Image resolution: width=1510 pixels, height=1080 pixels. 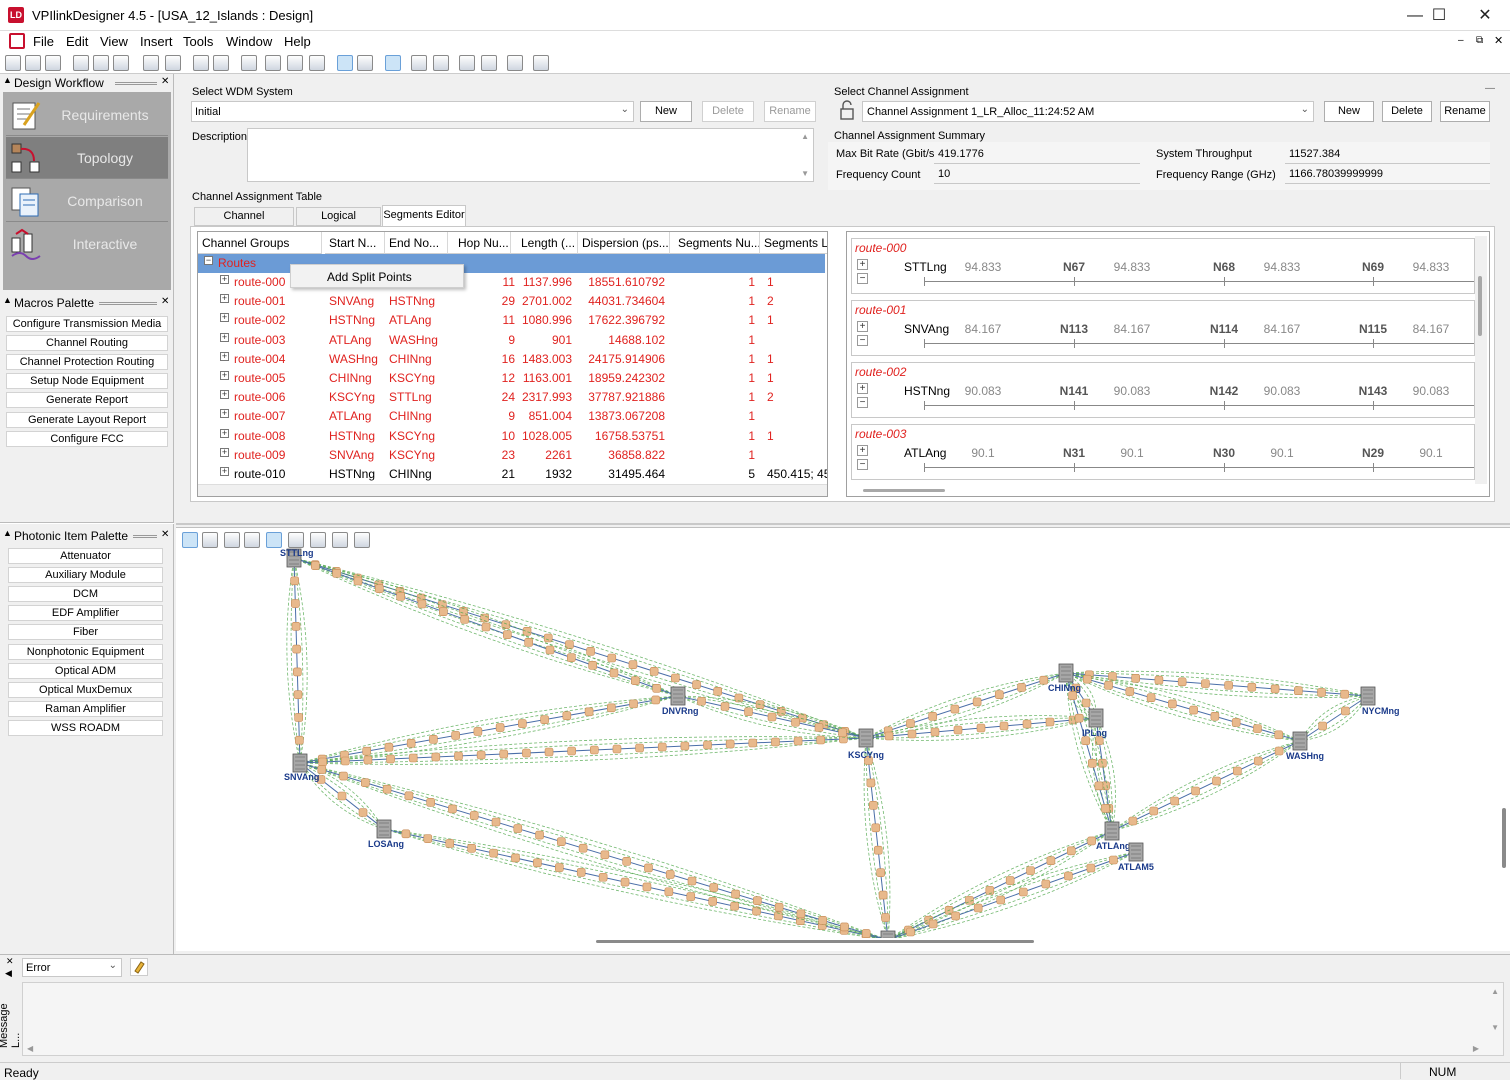 What do you see at coordinates (232, 540) in the screenshot?
I see `draw-fiber-icon` at bounding box center [232, 540].